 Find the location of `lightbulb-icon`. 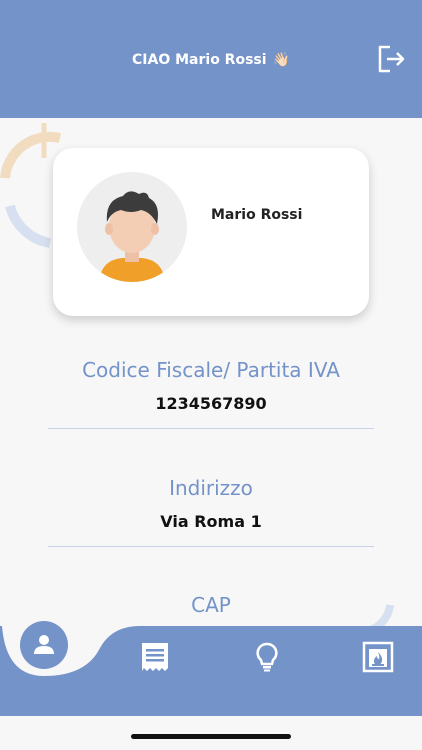

lightbulb-icon is located at coordinates (267, 657).